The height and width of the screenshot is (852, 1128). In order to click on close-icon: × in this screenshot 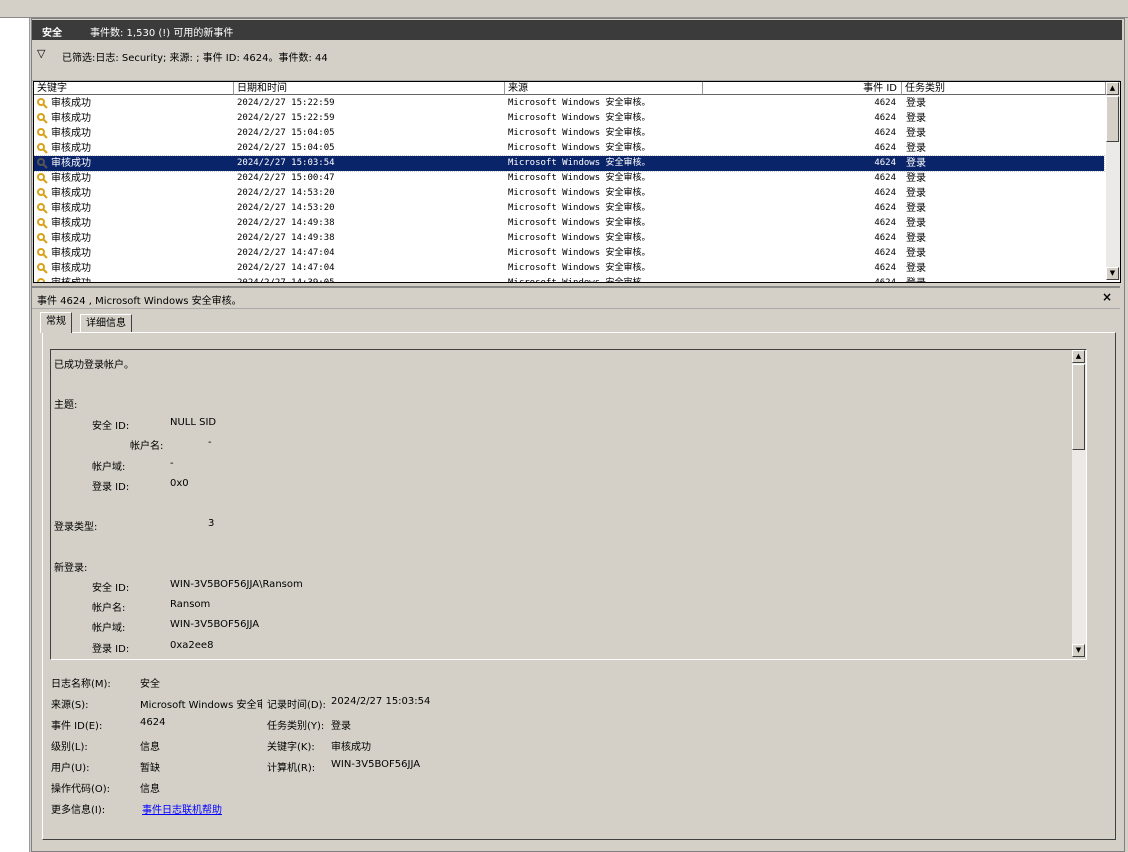, I will do `click(1107, 297)`.